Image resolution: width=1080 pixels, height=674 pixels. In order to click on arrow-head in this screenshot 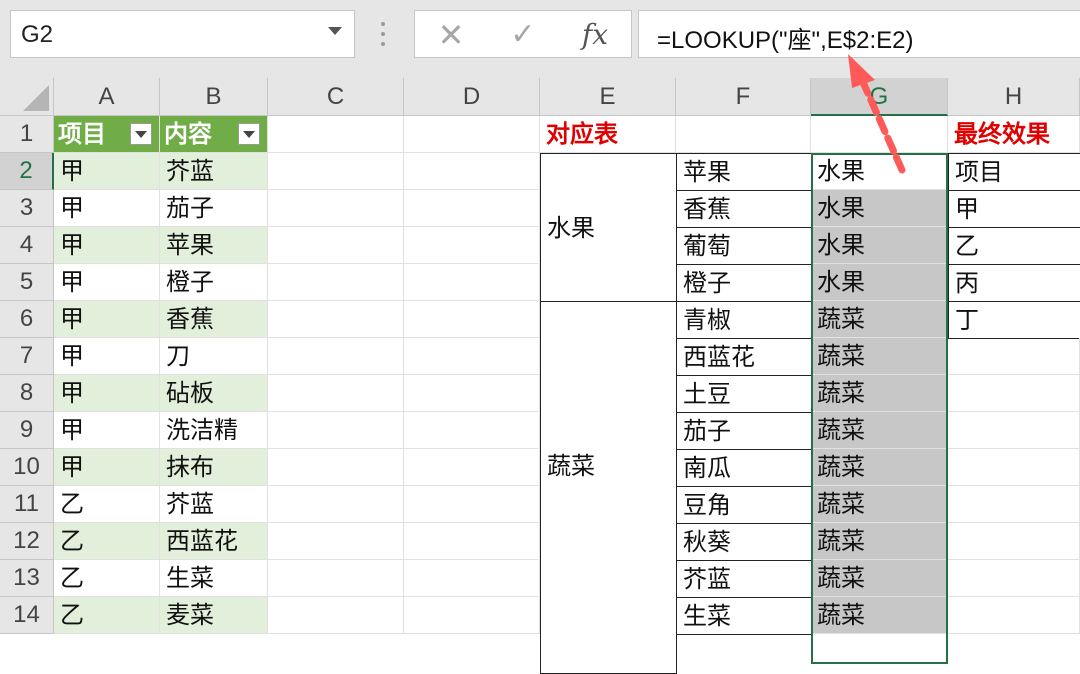, I will do `click(861, 71)`.